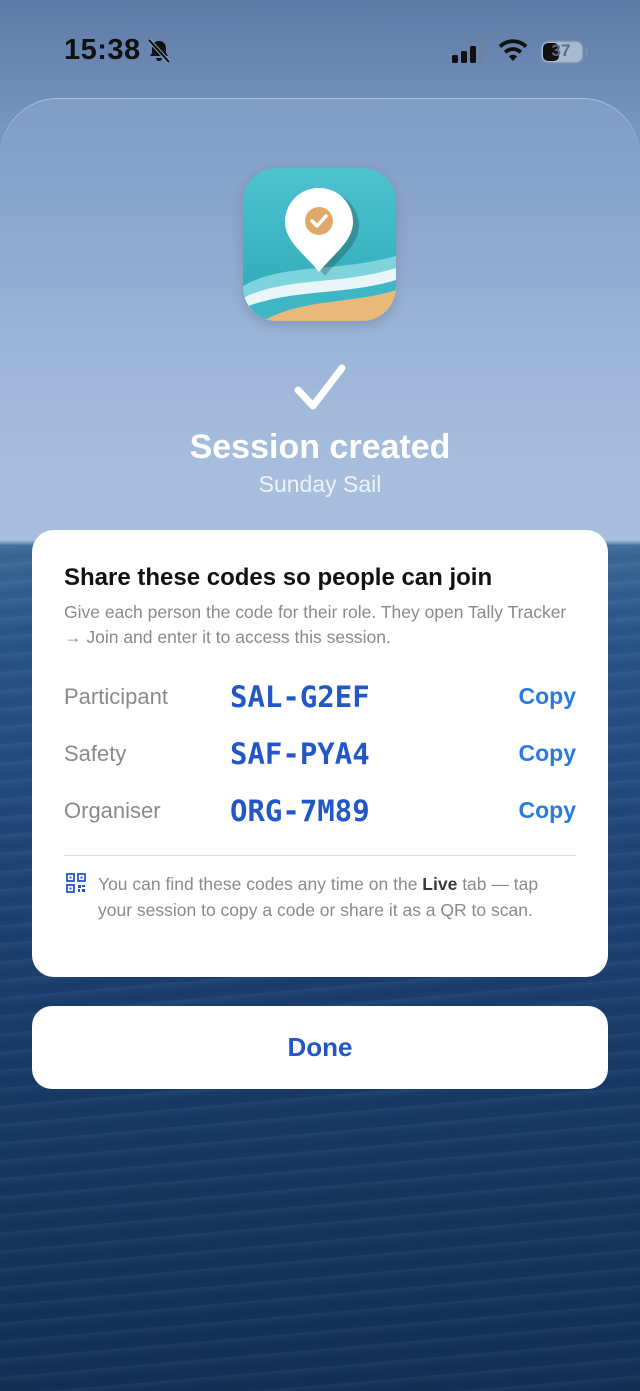 Image resolution: width=640 pixels, height=1391 pixels. What do you see at coordinates (300, 754) in the screenshot?
I see `safety-code: SAF-PYA4` at bounding box center [300, 754].